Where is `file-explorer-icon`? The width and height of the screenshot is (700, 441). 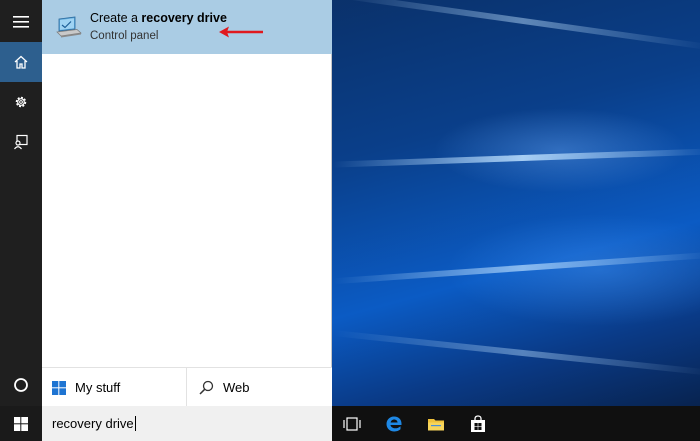
file-explorer-icon is located at coordinates (436, 424).